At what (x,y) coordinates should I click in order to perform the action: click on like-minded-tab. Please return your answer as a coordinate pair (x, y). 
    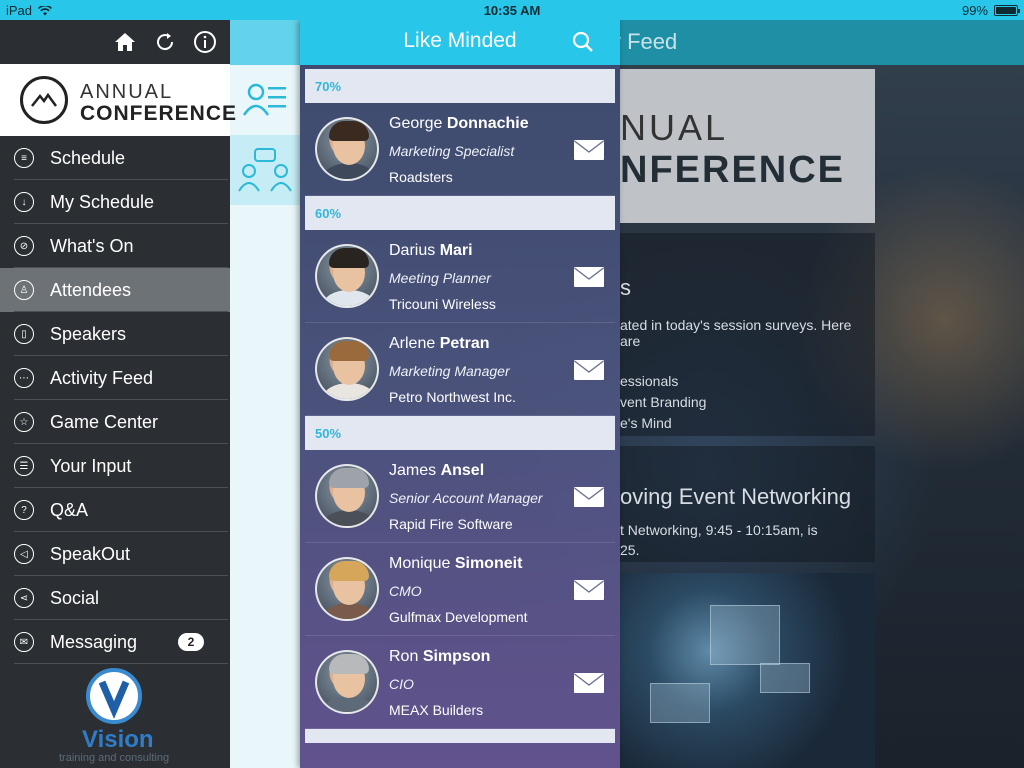
    Looking at the image, I should click on (265, 170).